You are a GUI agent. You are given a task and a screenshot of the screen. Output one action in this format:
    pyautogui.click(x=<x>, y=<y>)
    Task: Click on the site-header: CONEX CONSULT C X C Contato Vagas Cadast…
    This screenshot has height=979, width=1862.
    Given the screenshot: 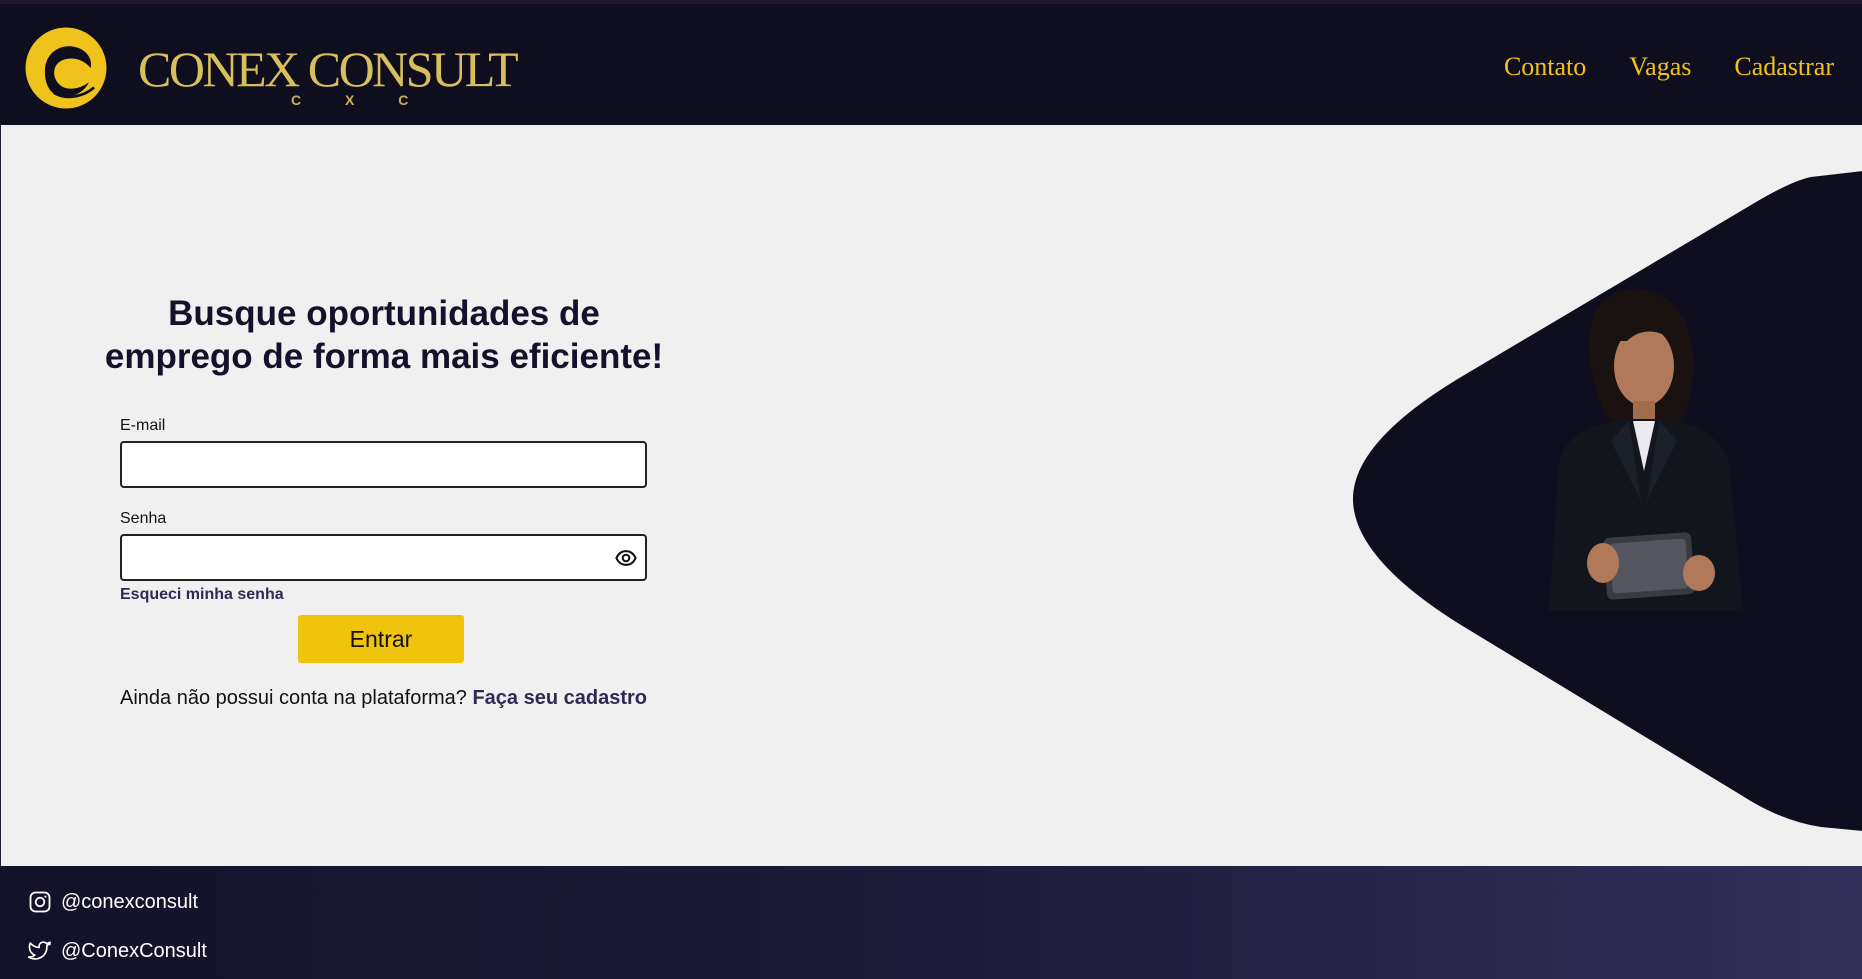 What is the action you would take?
    pyautogui.click(x=931, y=62)
    